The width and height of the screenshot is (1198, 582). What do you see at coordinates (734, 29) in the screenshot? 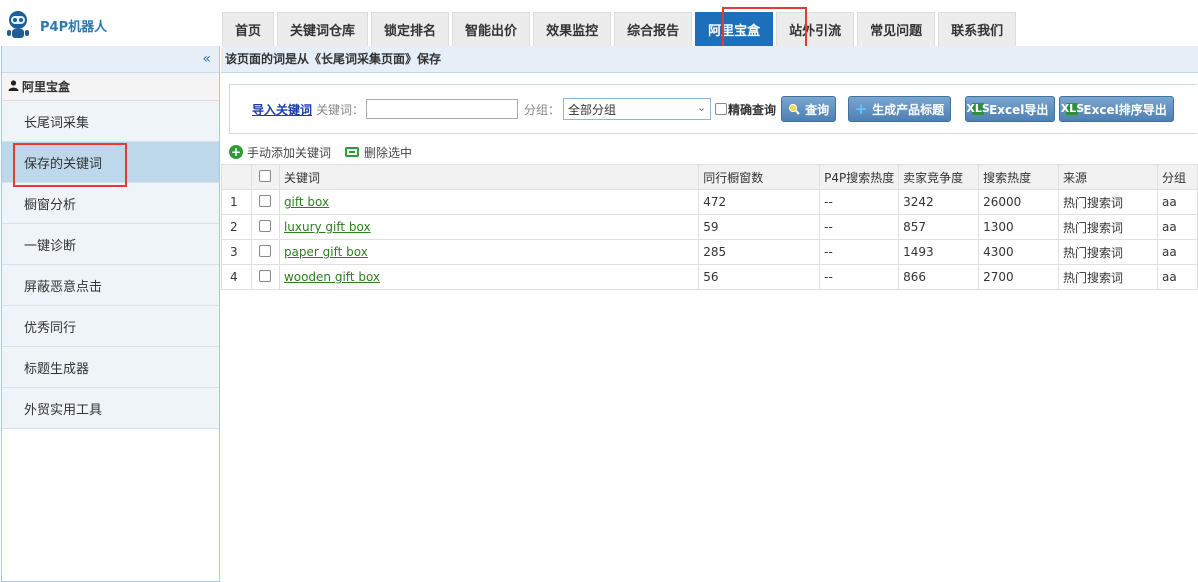
I see `nav-tab-6: 阿里宝盒` at bounding box center [734, 29].